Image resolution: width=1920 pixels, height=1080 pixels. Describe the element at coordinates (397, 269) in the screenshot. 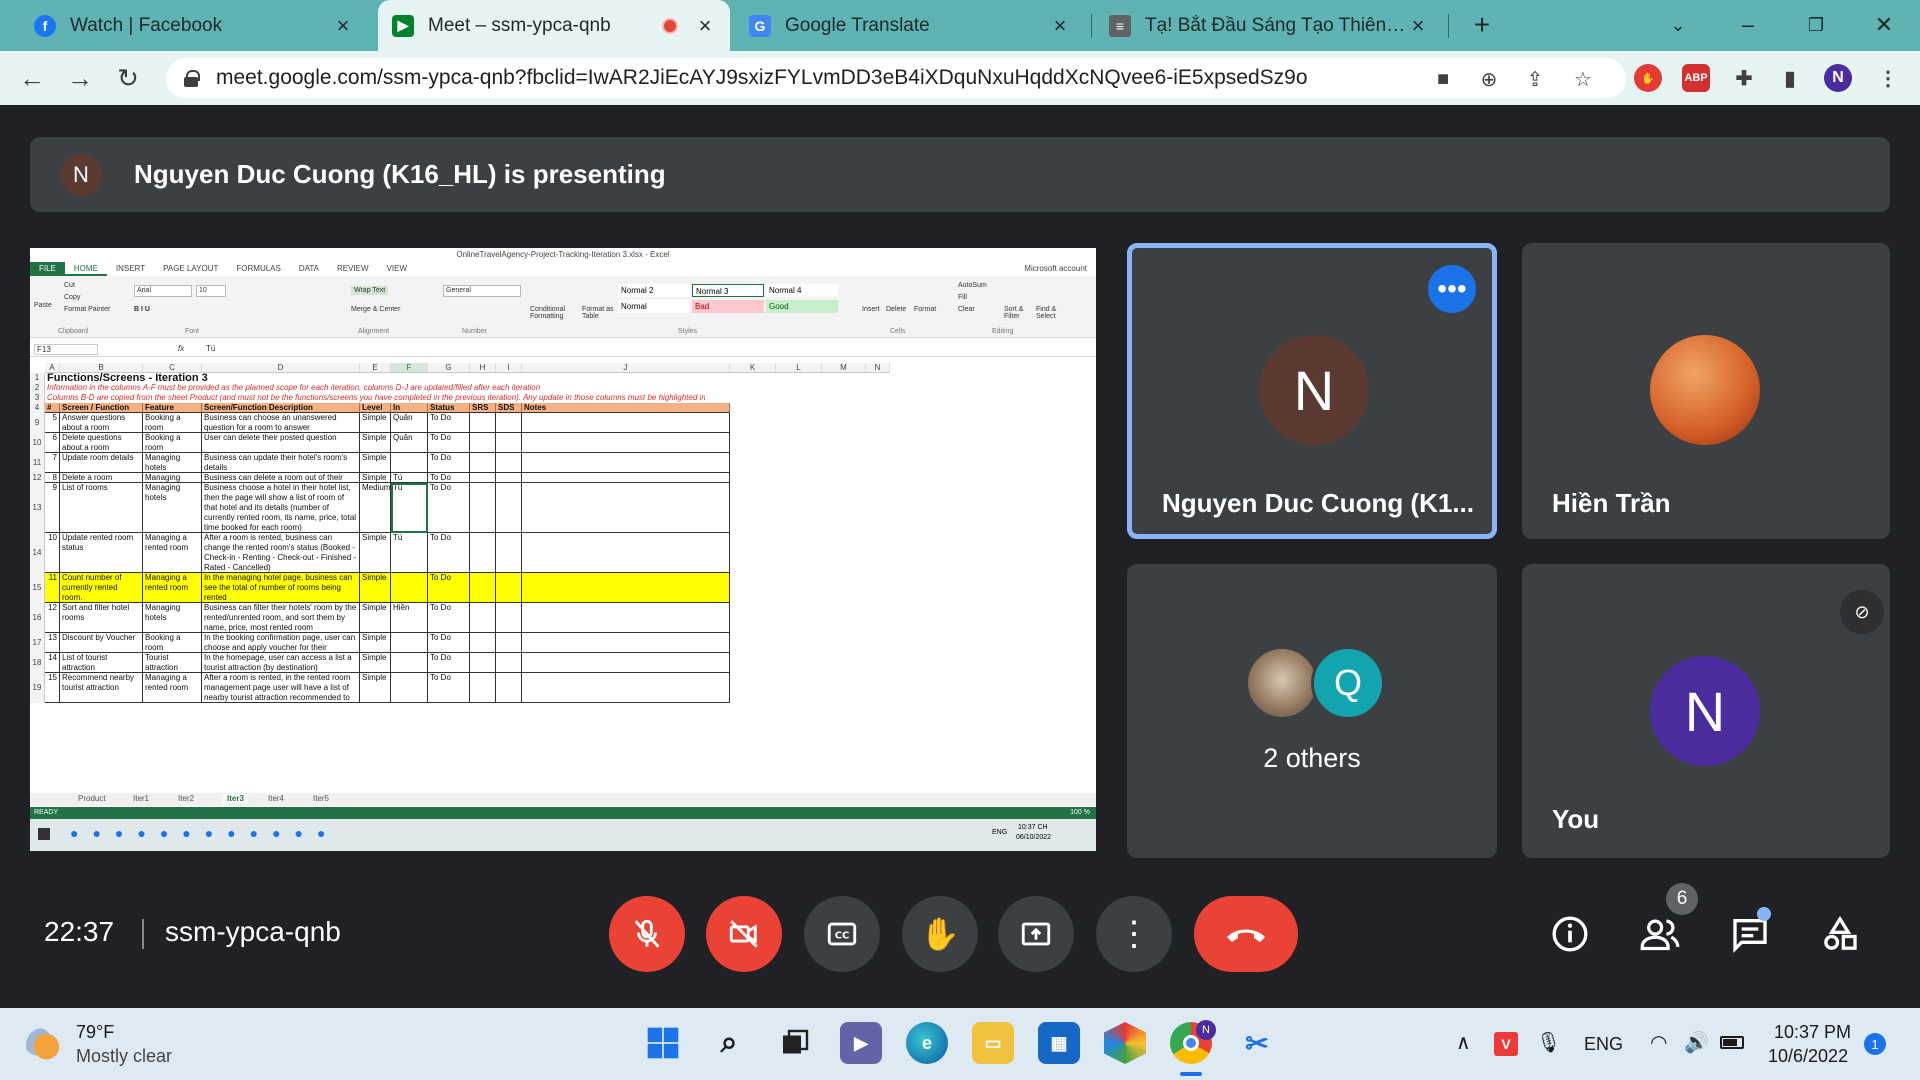

I see `ribbon-tab-view: VIEW` at that location.